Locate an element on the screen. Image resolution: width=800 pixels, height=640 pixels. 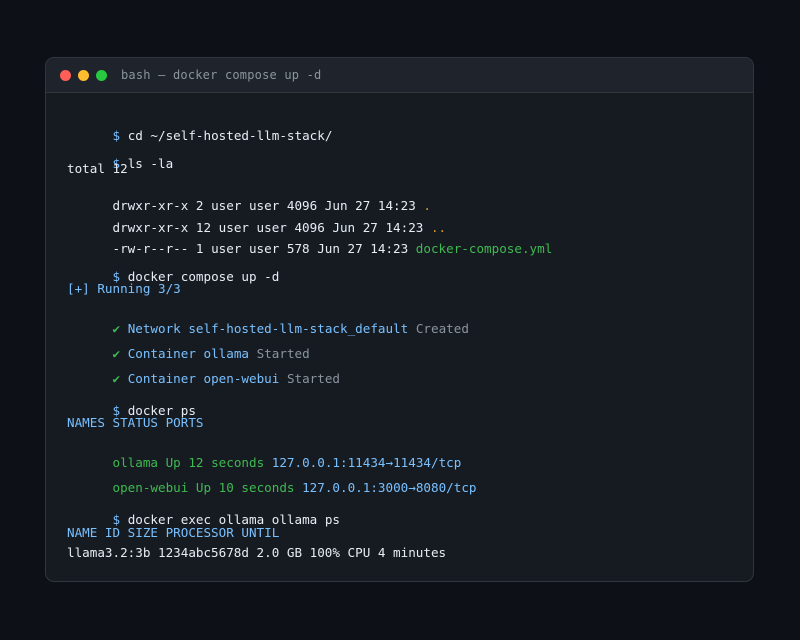
output-line: total 12 is located at coordinates (97, 168).